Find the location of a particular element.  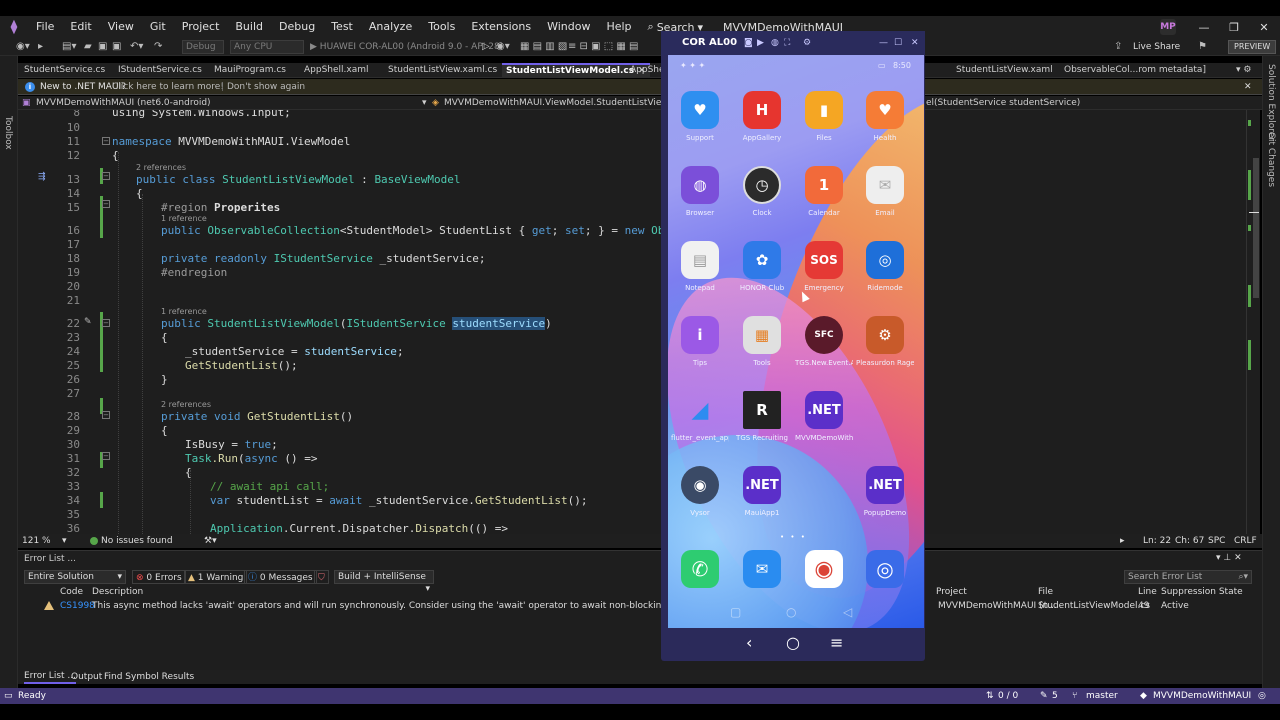

forward-icon: ▸ is located at coordinates (40, 47).